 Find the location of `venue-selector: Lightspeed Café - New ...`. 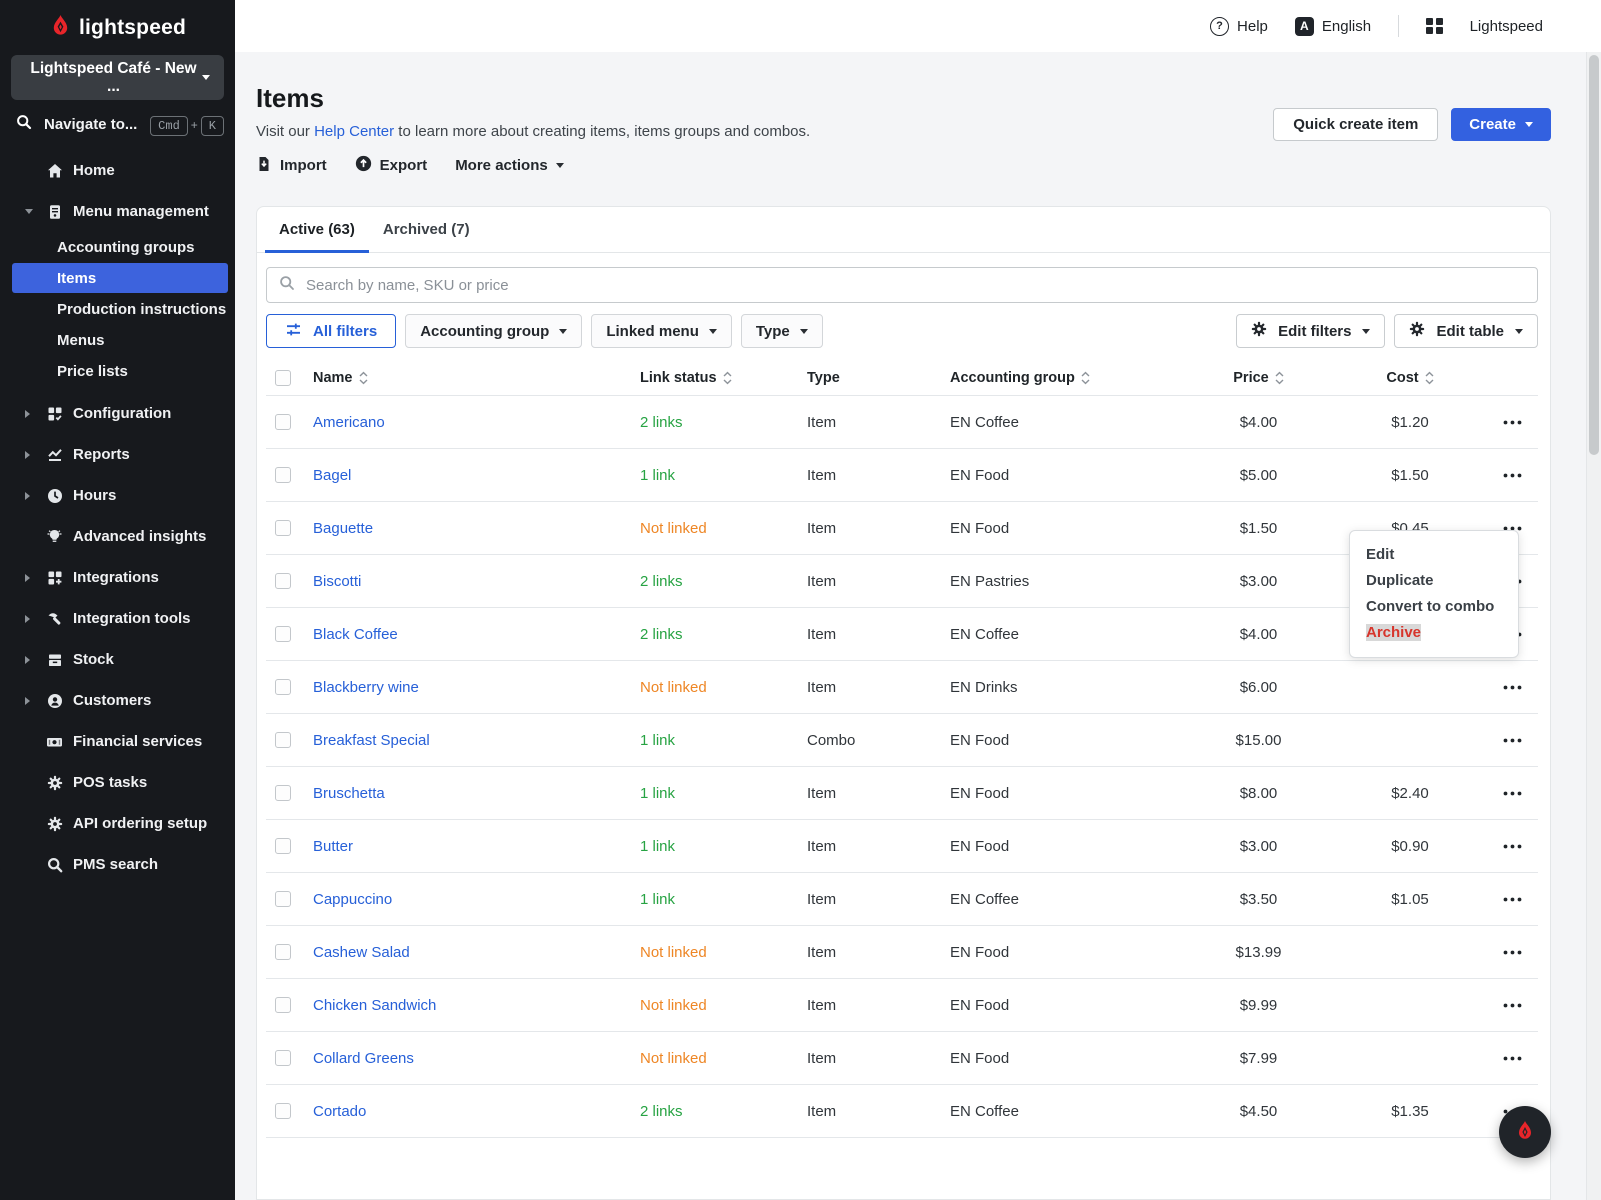

venue-selector: Lightspeed Café - New ... is located at coordinates (117, 77).